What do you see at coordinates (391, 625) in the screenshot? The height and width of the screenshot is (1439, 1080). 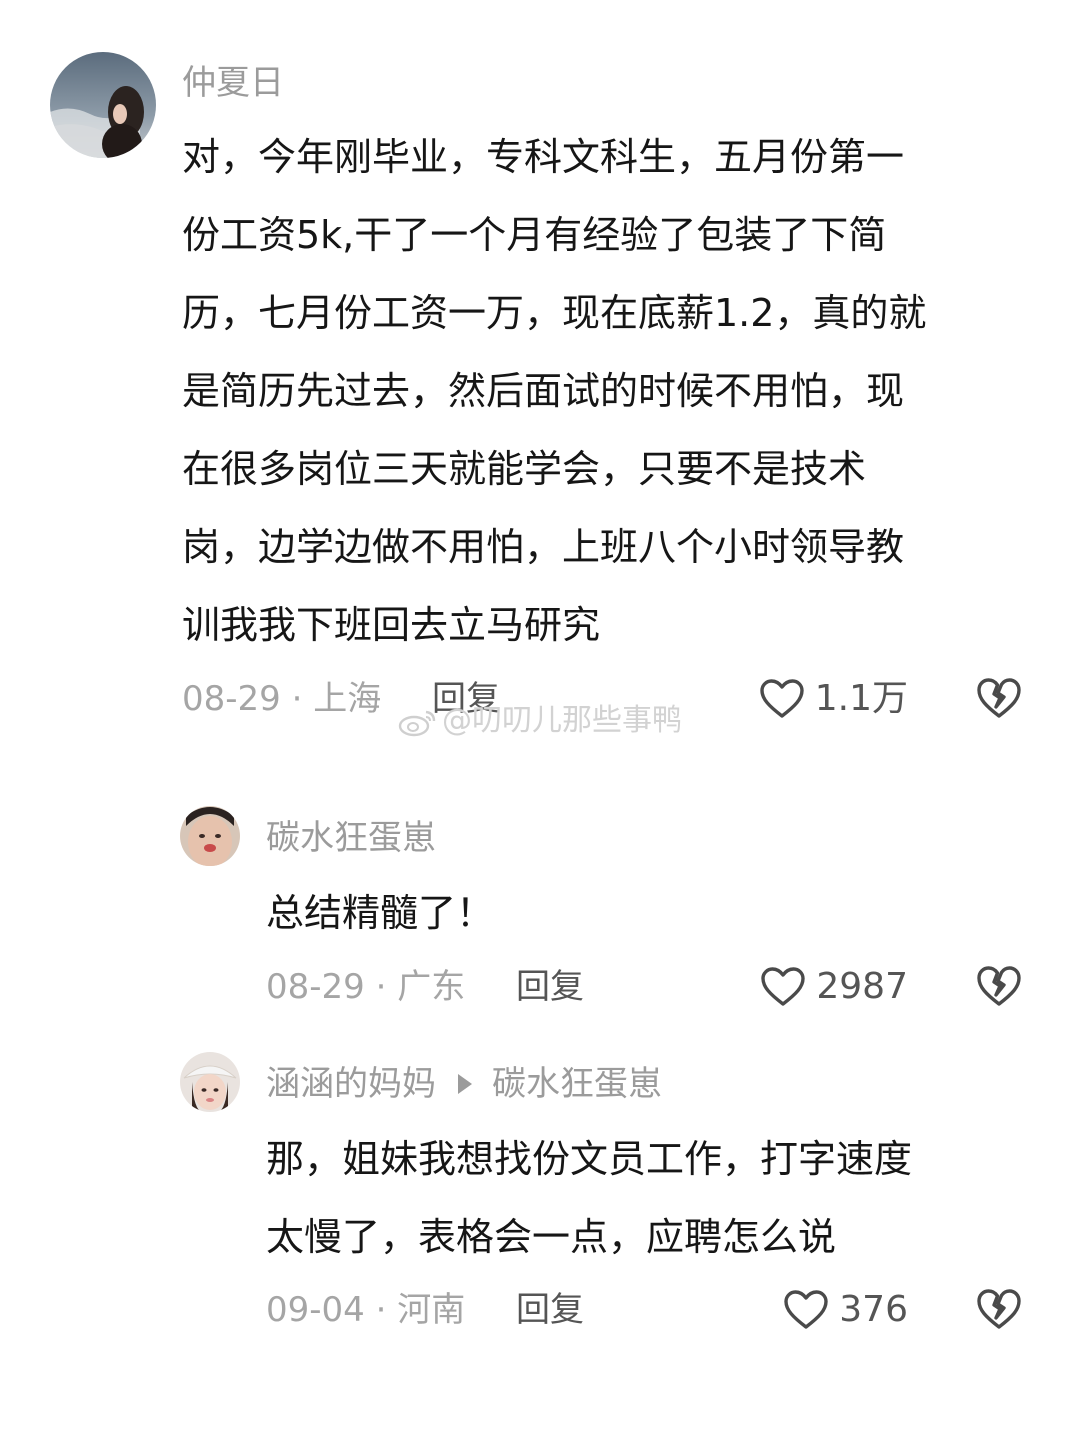 I see `comment-text-line: 训我我下班回去立马研究` at bounding box center [391, 625].